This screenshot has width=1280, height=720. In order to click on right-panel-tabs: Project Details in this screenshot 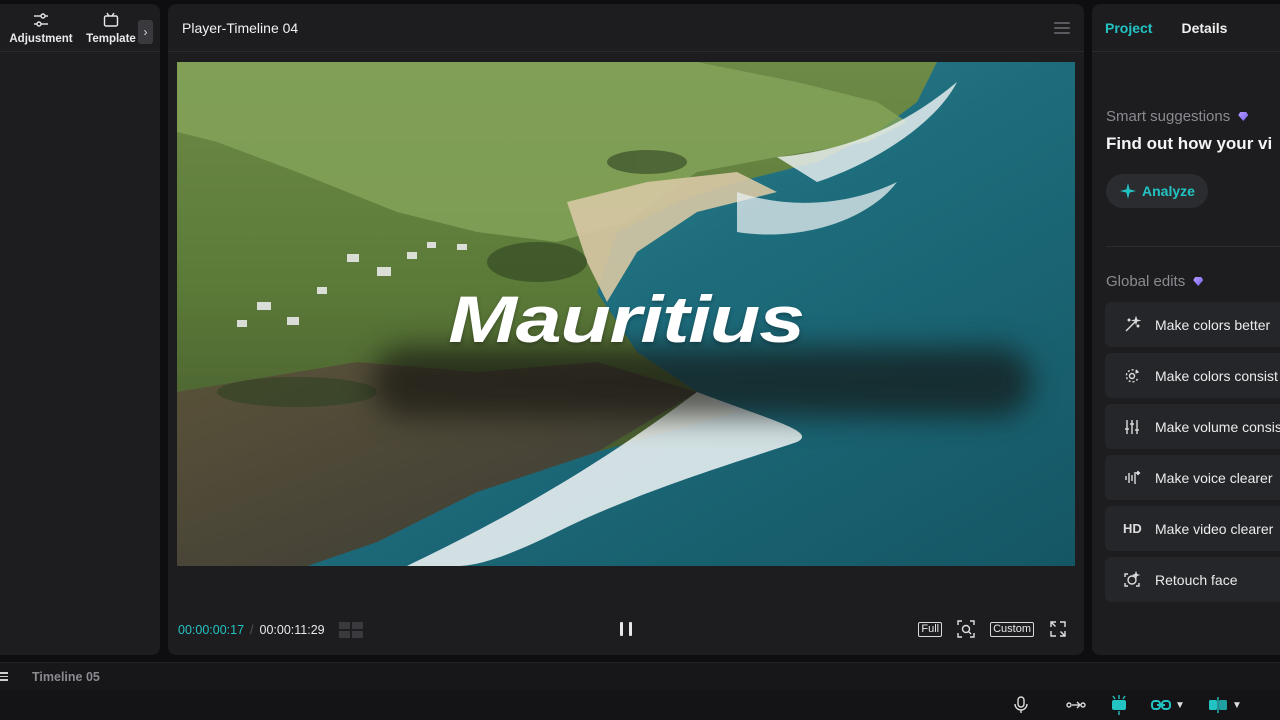, I will do `click(1186, 28)`.